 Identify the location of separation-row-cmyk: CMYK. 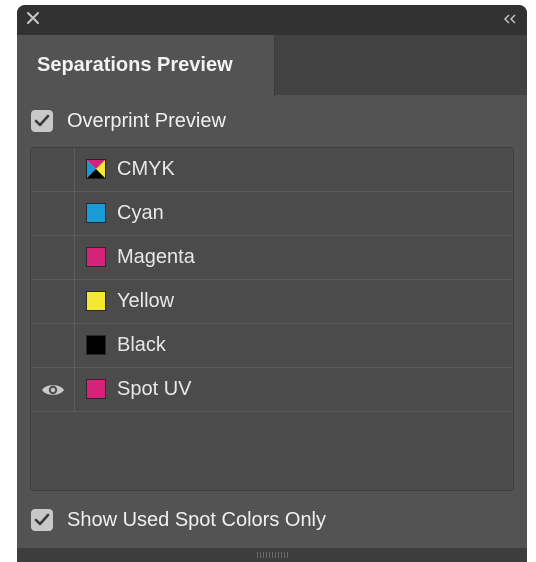
(272, 170).